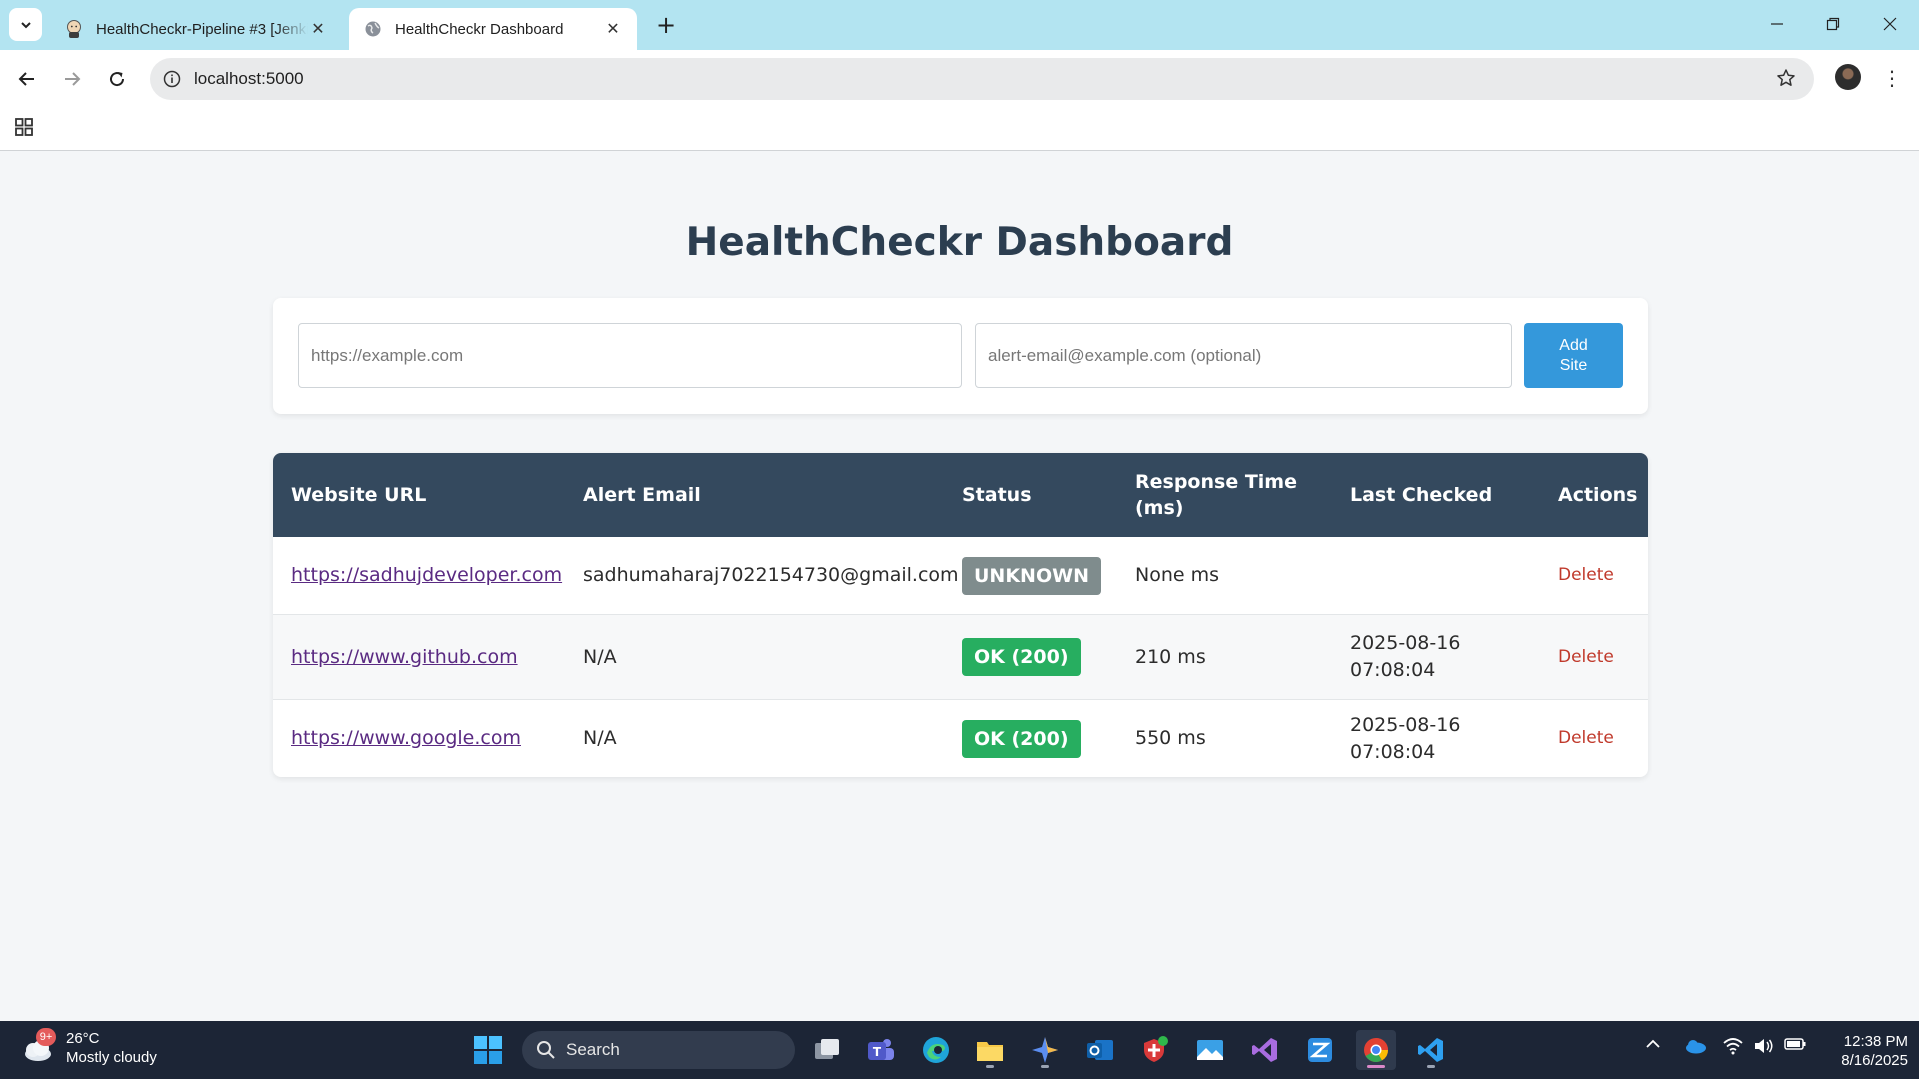  Describe the element at coordinates (479, 29) in the screenshot. I see `tab-title: HealthCheckr Dashboard` at that location.